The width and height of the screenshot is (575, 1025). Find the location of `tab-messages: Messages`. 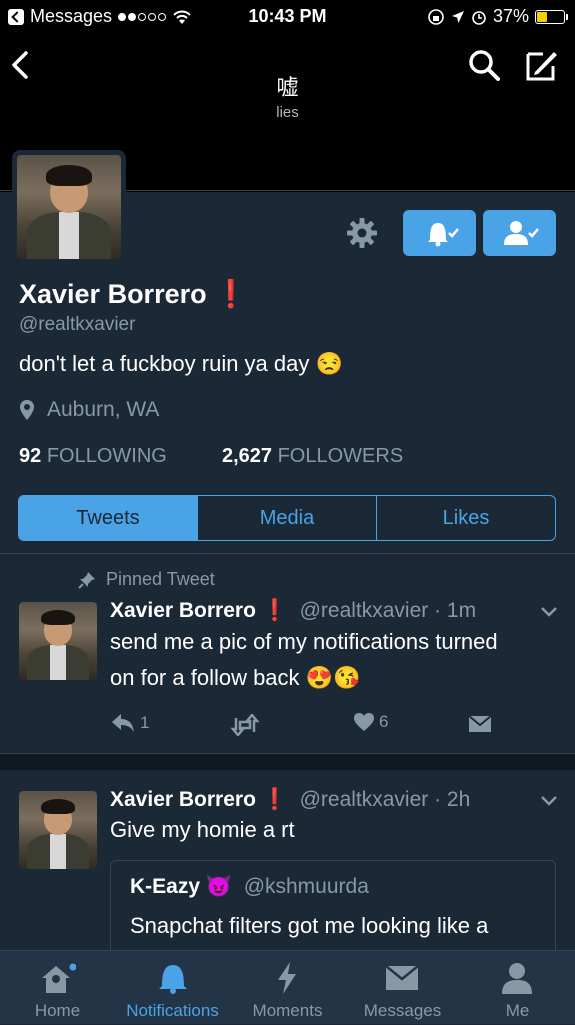

tab-messages: Messages is located at coordinates (402, 988).